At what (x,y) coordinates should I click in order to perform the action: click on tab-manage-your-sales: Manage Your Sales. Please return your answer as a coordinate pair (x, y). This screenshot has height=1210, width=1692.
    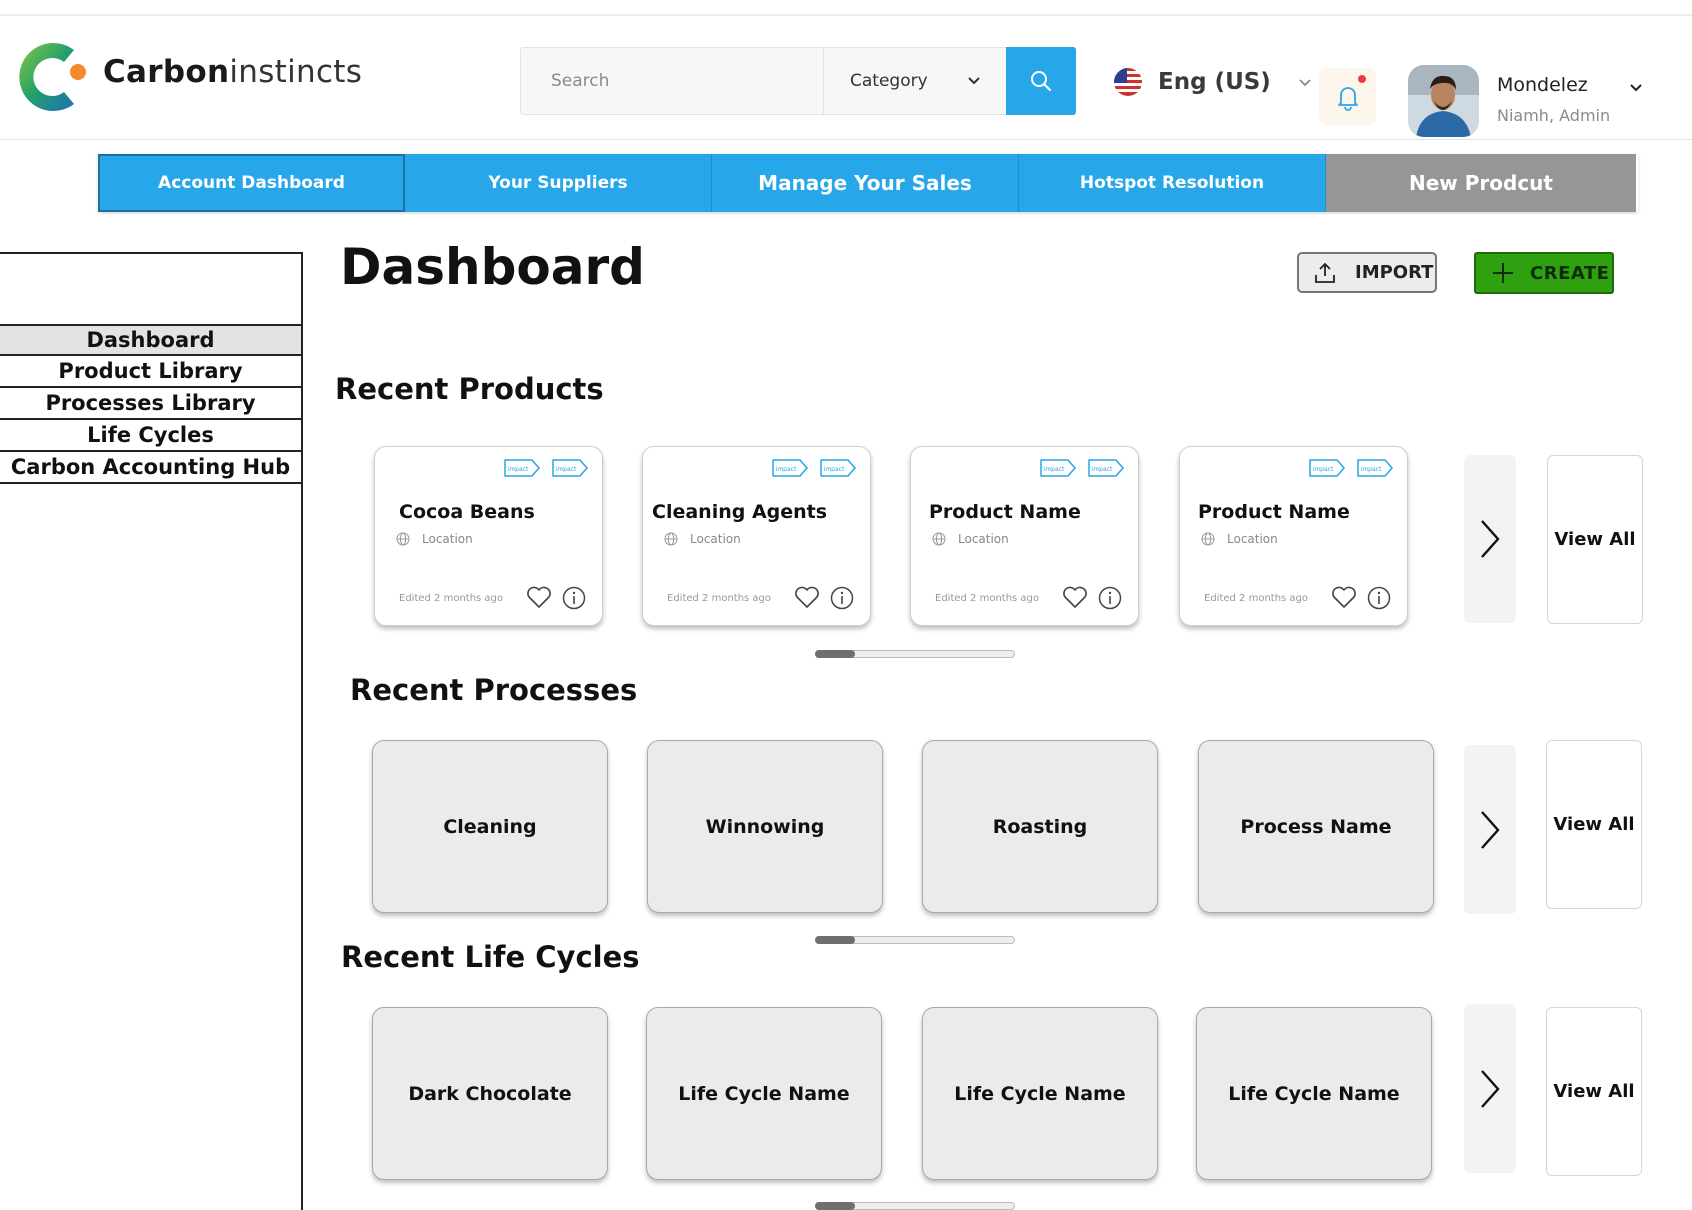
    Looking at the image, I should click on (865, 183).